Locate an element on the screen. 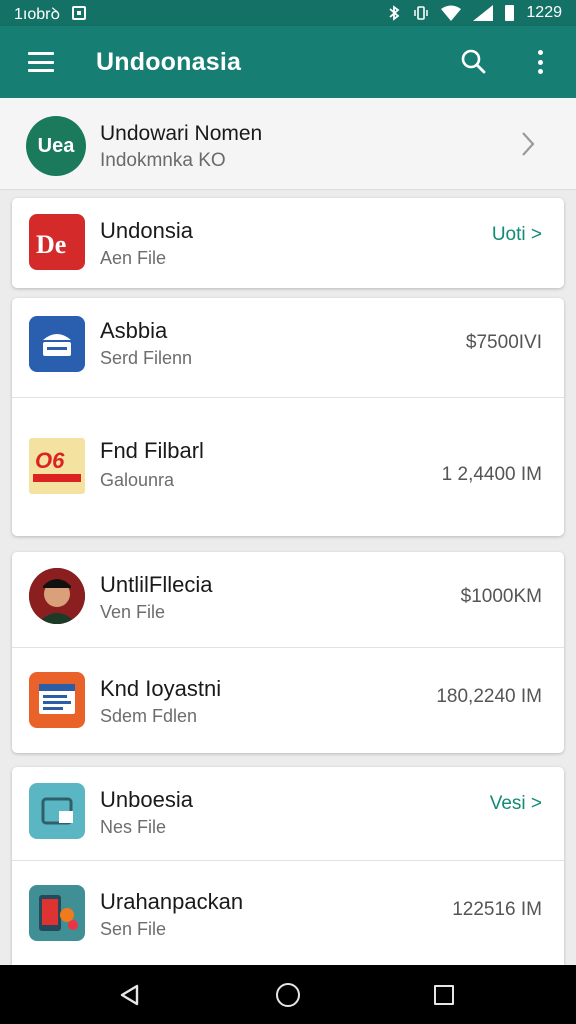 The image size is (576, 1024). wifi-icon is located at coordinates (451, 13).